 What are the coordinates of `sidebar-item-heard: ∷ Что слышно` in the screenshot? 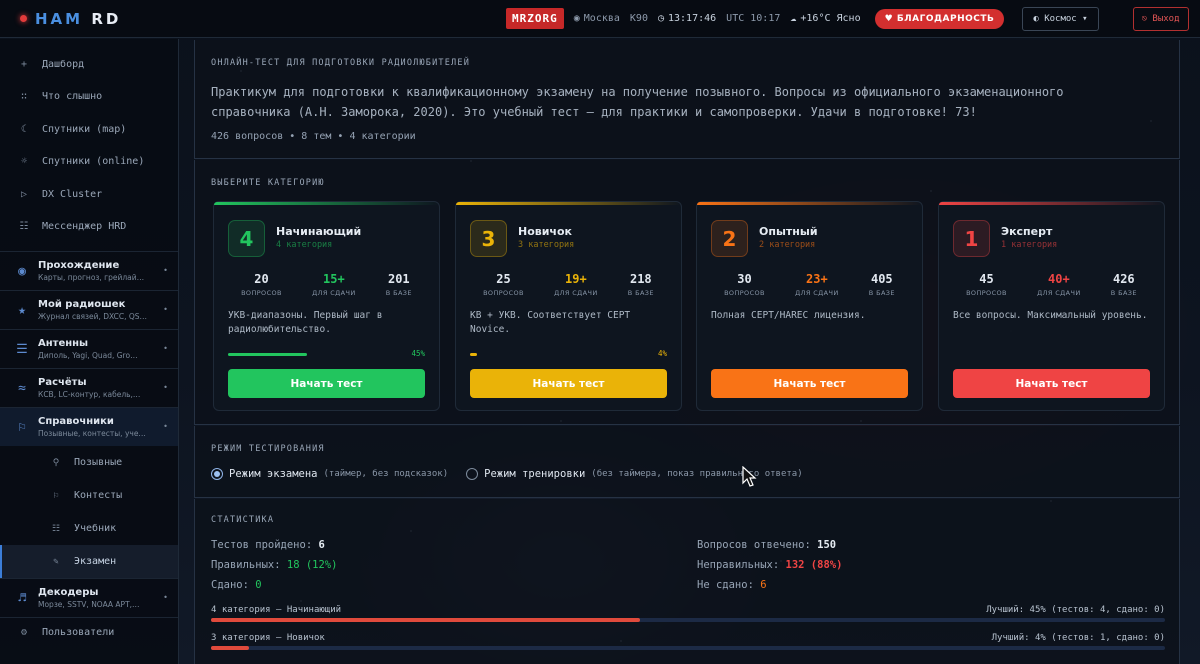 It's located at (89, 97).